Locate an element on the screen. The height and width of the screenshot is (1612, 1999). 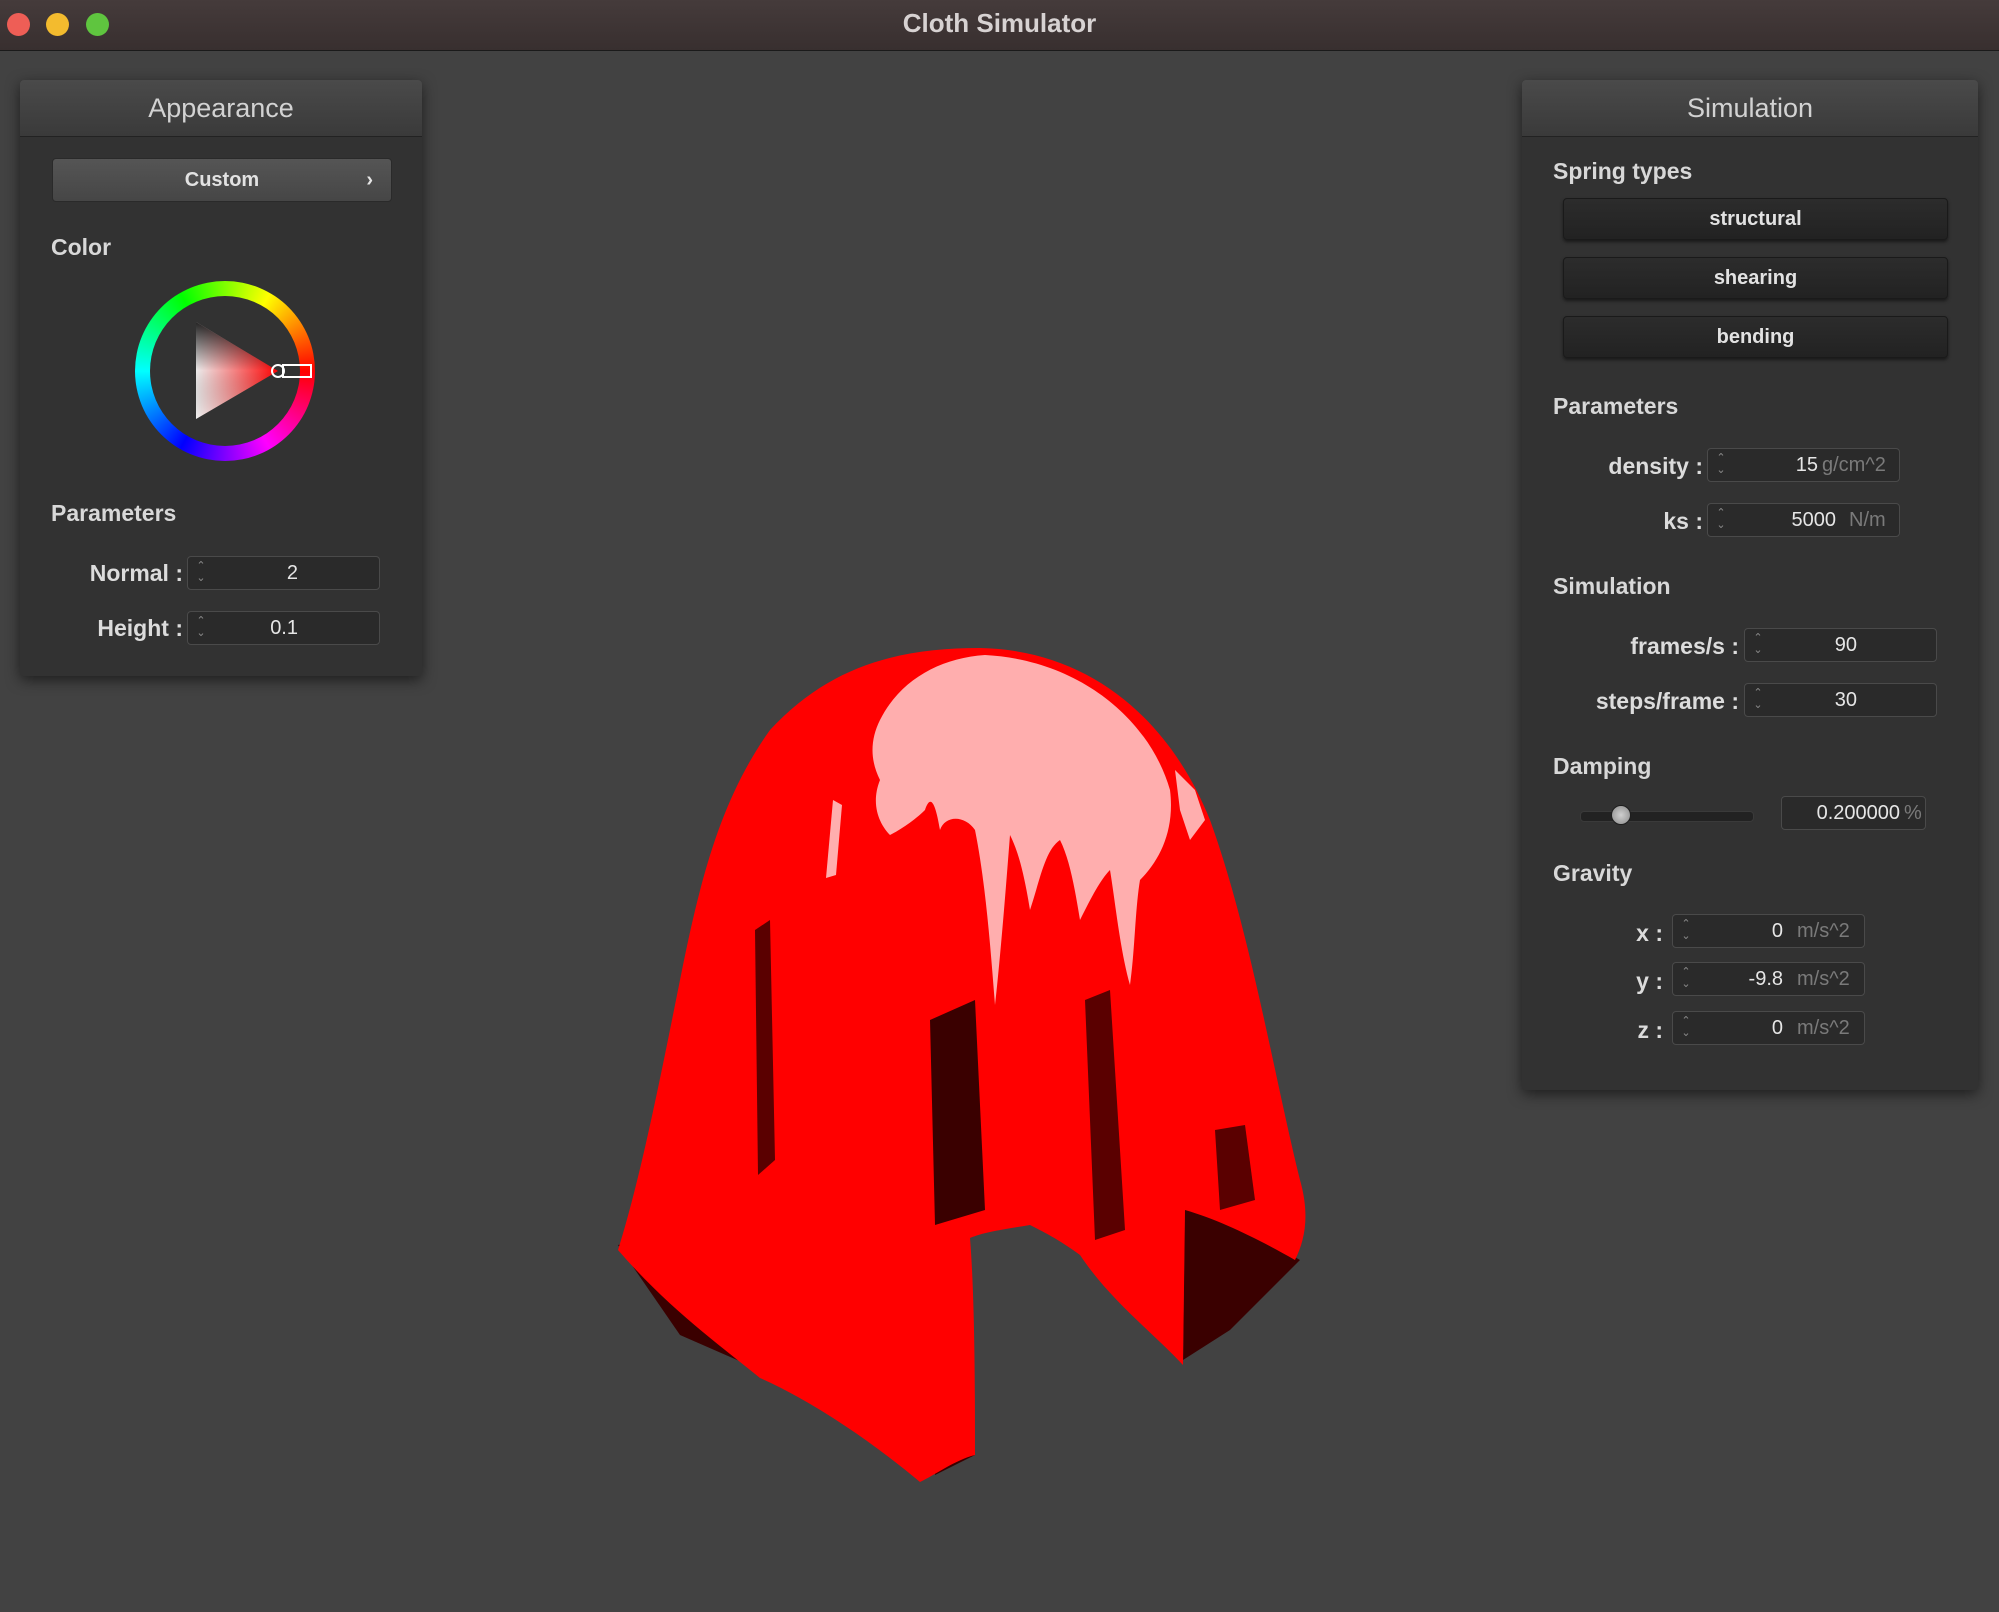
simulation-section-label: Simulation is located at coordinates (1612, 586).